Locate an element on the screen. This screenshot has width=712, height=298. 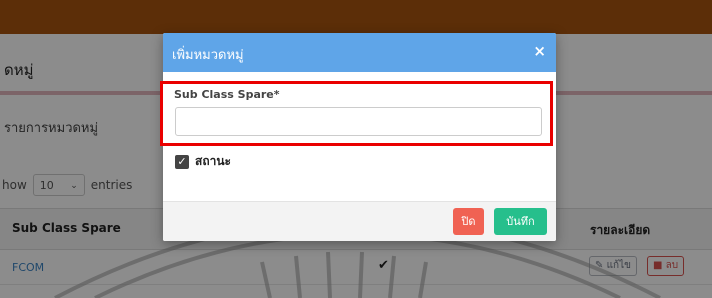
status-label: สถานะ is located at coordinates (213, 161).